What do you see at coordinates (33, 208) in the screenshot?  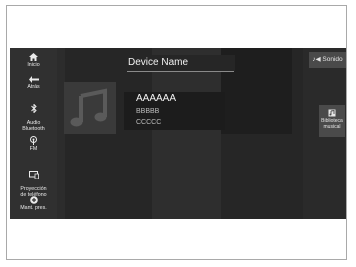 I see `sidebar-item-label: Mant. pres.` at bounding box center [33, 208].